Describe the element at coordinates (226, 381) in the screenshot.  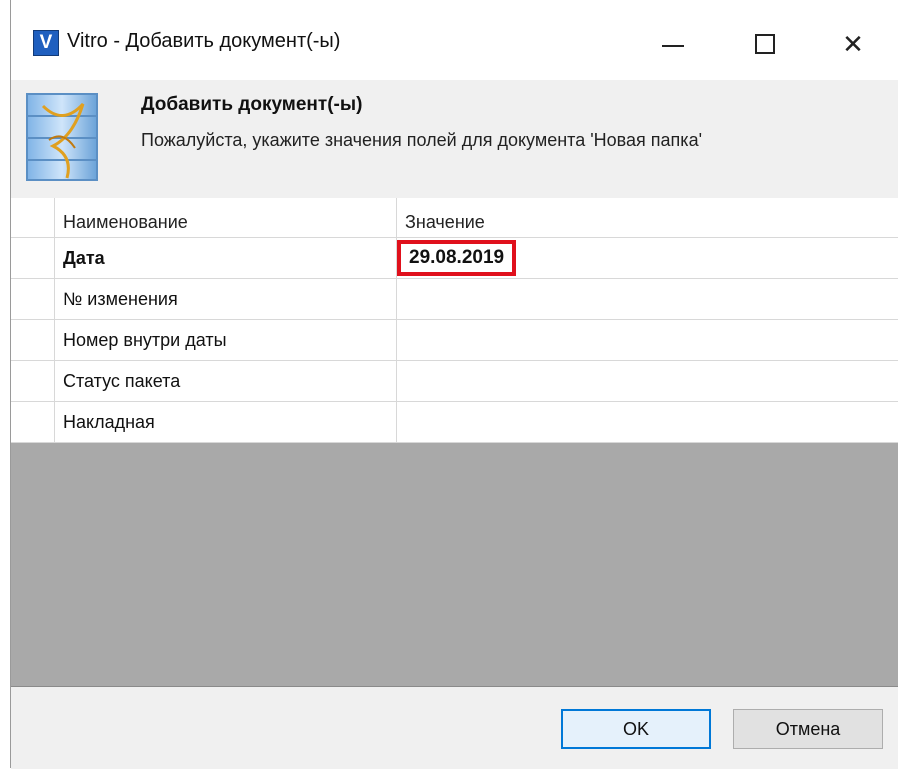
I see `field-name: Статус пакета` at that location.